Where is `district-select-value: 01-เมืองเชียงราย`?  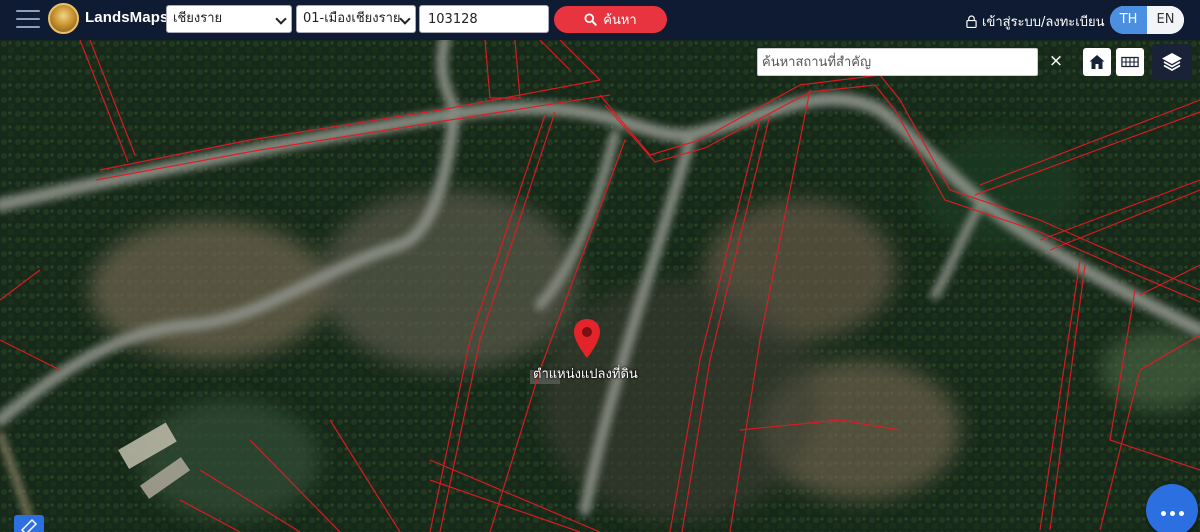 district-select-value: 01-เมืองเชียงราย is located at coordinates (352, 18).